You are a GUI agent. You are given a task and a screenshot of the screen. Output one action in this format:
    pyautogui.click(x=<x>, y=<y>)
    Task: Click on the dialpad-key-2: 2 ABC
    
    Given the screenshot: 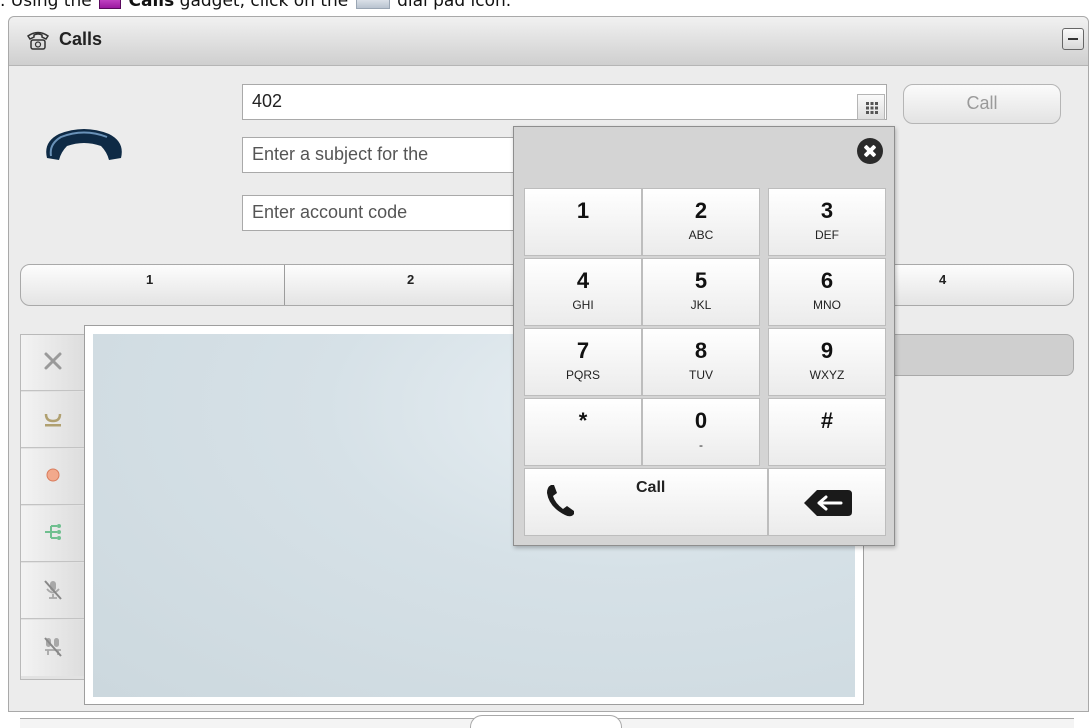 What is the action you would take?
    pyautogui.click(x=701, y=222)
    